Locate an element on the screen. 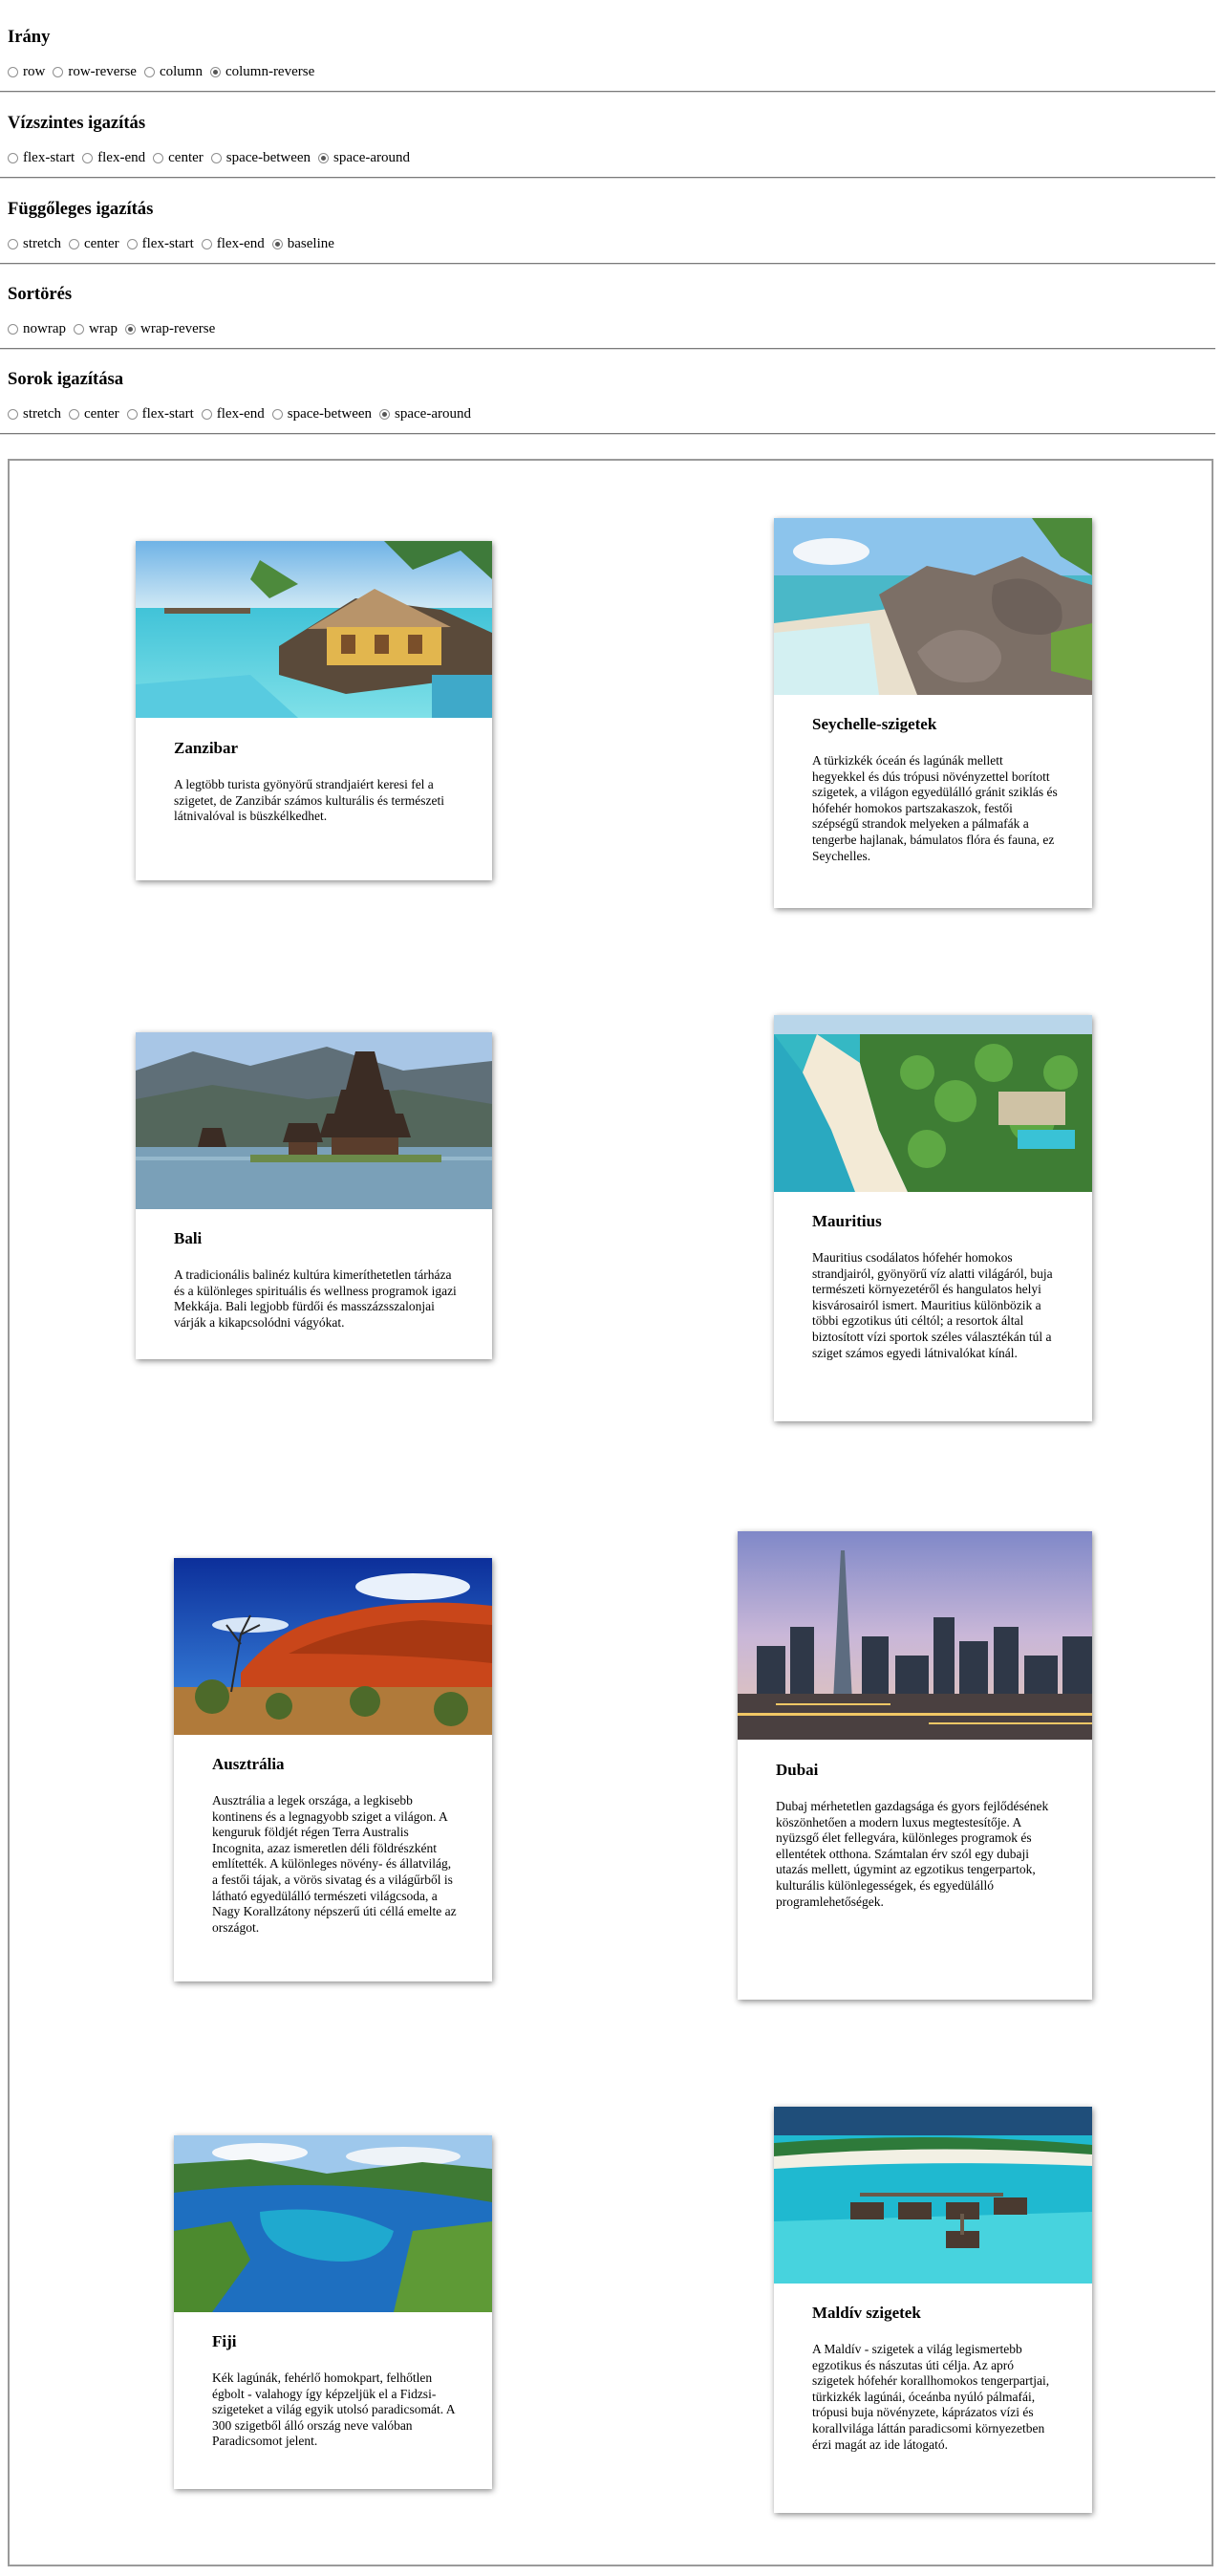 This screenshot has width=1223, height=2576. maldives-photo is located at coordinates (933, 2195).